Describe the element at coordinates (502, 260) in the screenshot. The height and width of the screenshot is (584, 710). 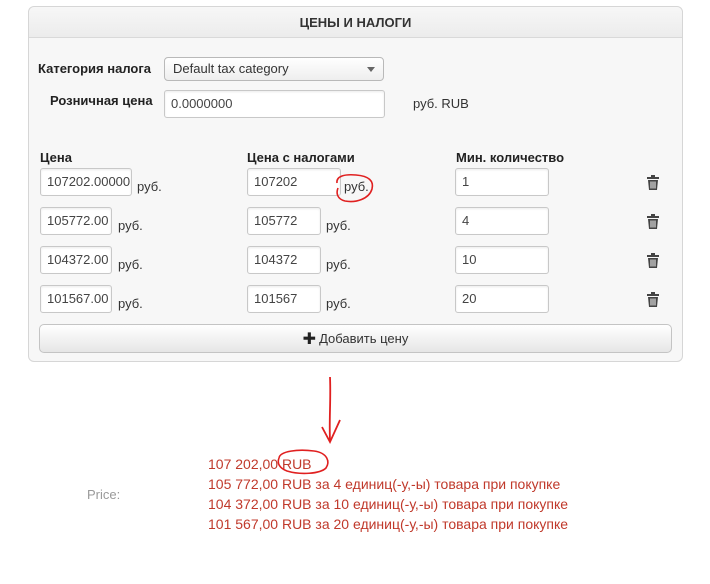
I see `min-quantity-input: 10` at that location.